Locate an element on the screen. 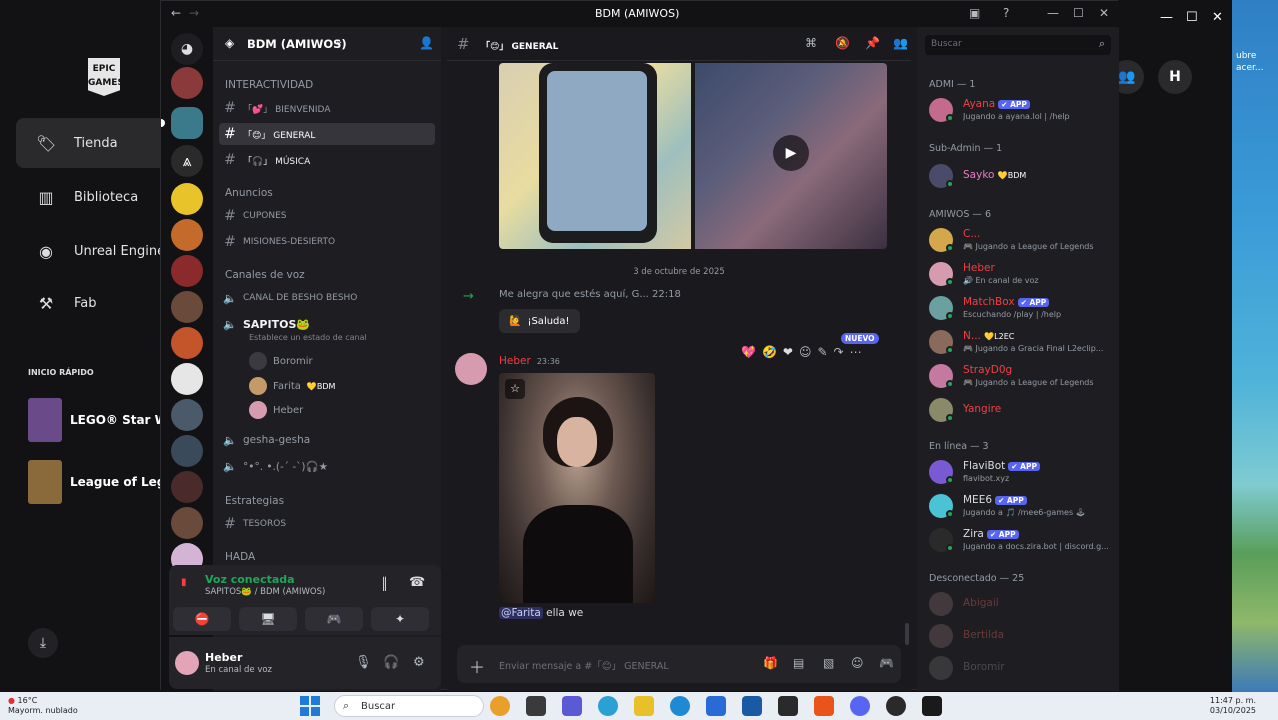 The height and width of the screenshot is (720, 1278). close-icon: ✕ is located at coordinates (1217, 17).